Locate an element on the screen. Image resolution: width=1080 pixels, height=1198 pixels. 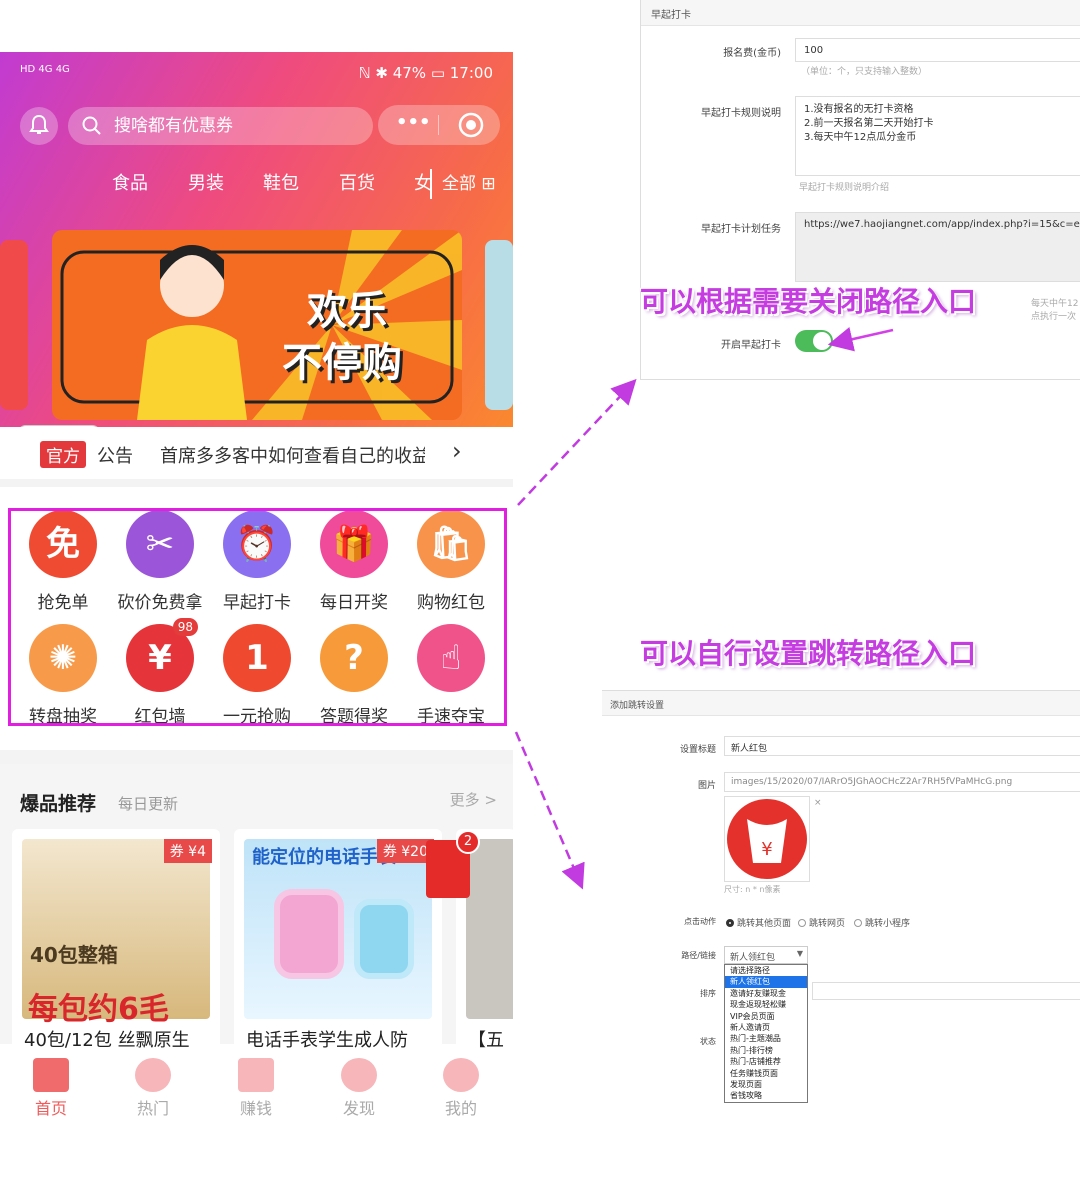
tab-food: 食品 is located at coordinates (130, 184).